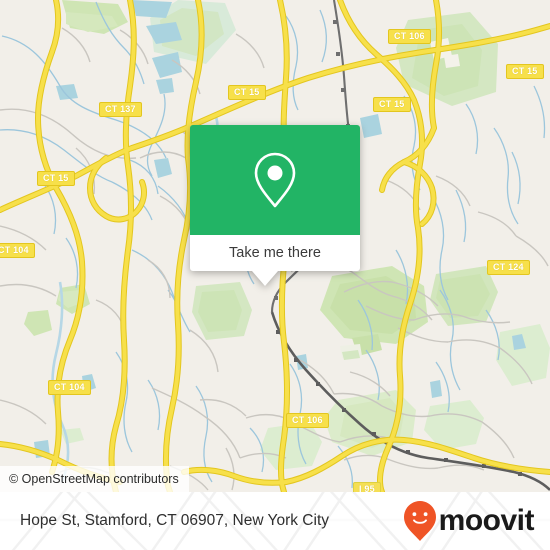  I want to click on map-attribution: © OpenStreetMap contributors, so click(94, 479).